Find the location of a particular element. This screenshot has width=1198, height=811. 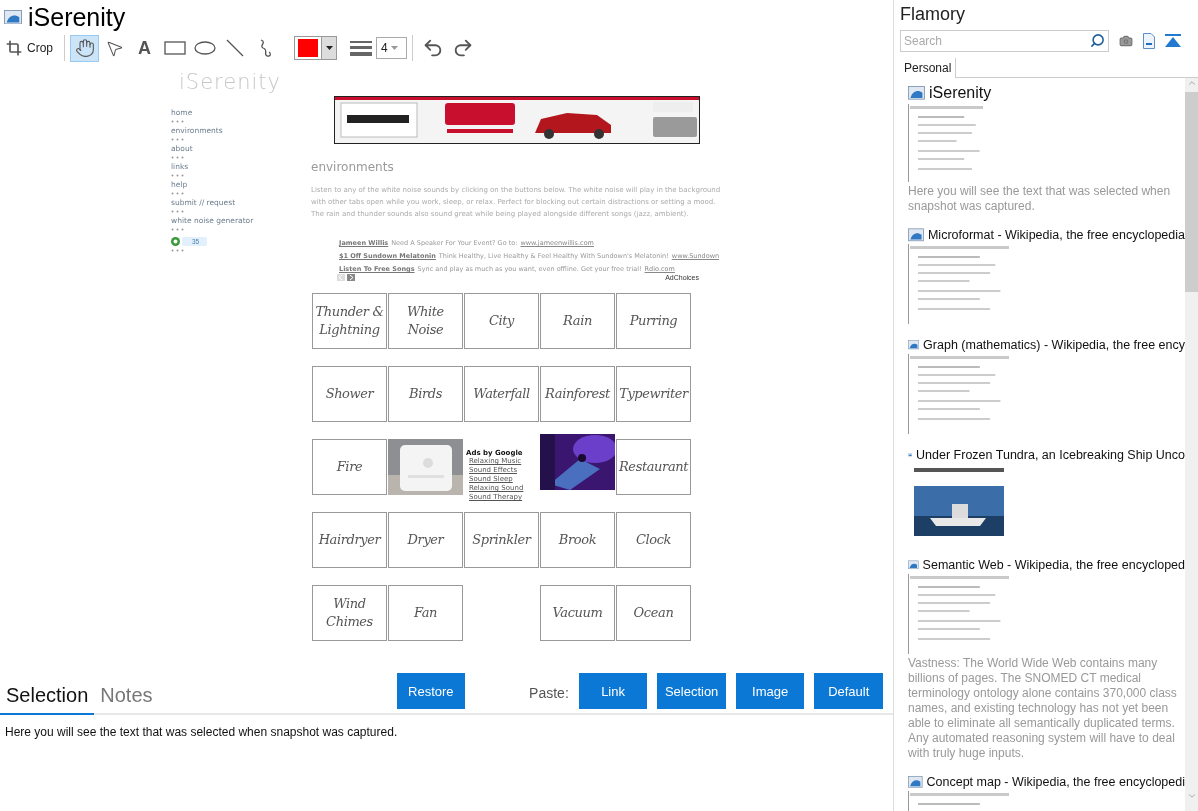

search-icon is located at coordinates (1097, 40).